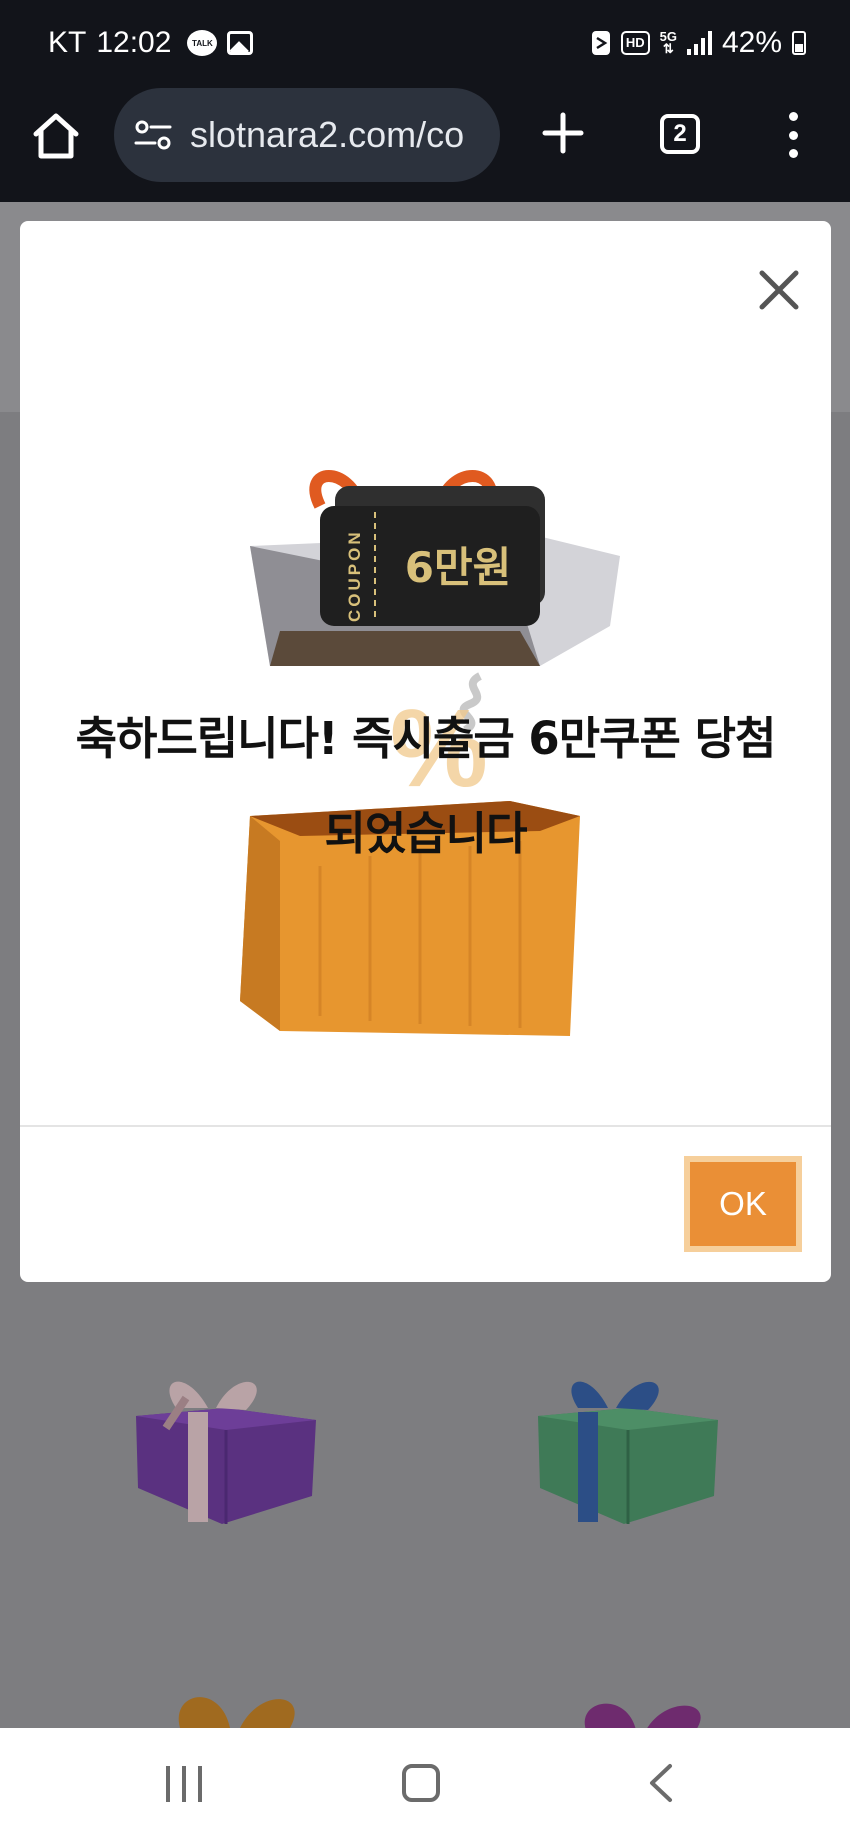 This screenshot has height=1842, width=850. I want to click on tab-count: 2, so click(680, 133).